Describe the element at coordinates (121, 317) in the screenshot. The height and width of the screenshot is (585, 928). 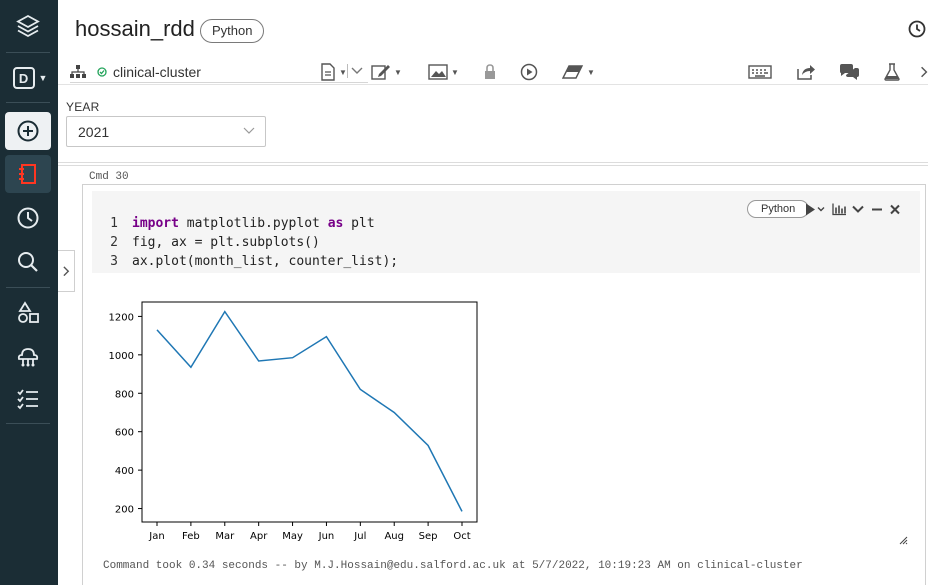
I see `y-tick-label: 1200` at that location.